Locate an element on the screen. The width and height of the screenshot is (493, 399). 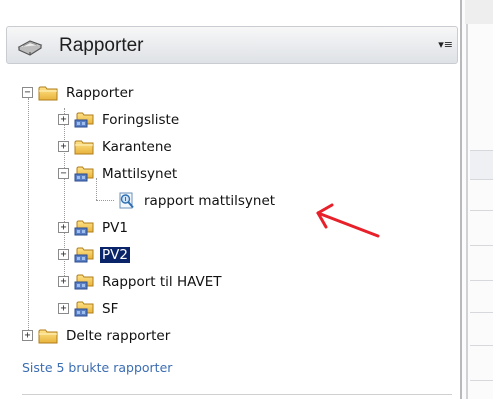
tree-node-label: Karantene is located at coordinates (137, 147).